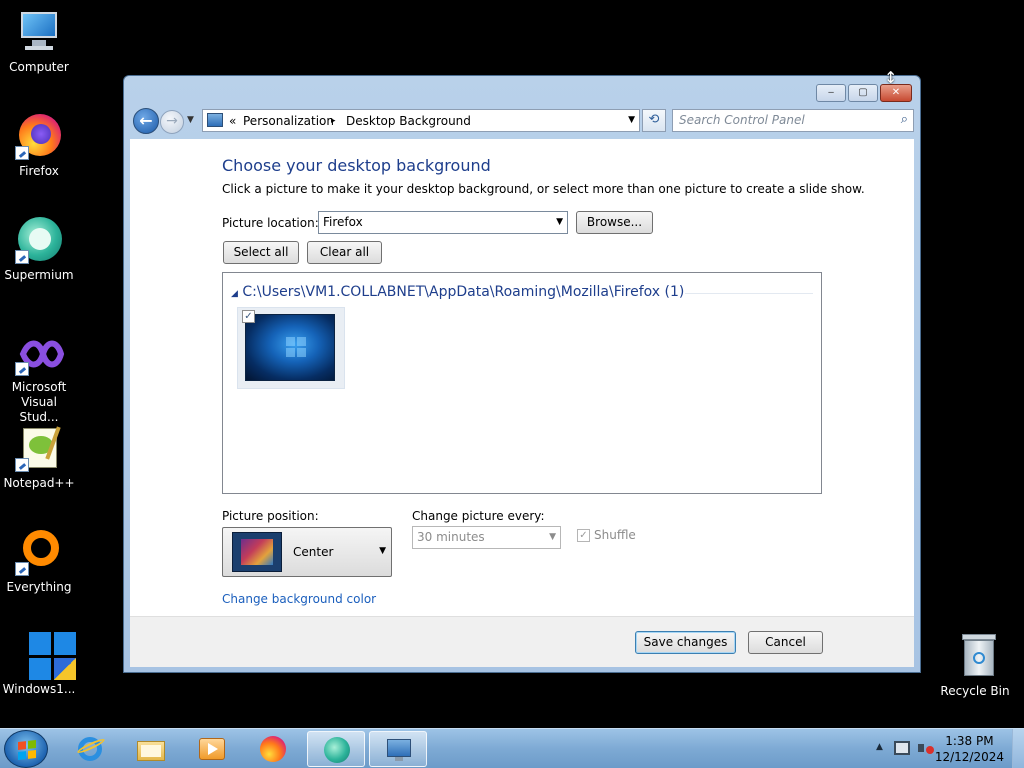  I want to click on windows-shield-icon, so click(45, 655).